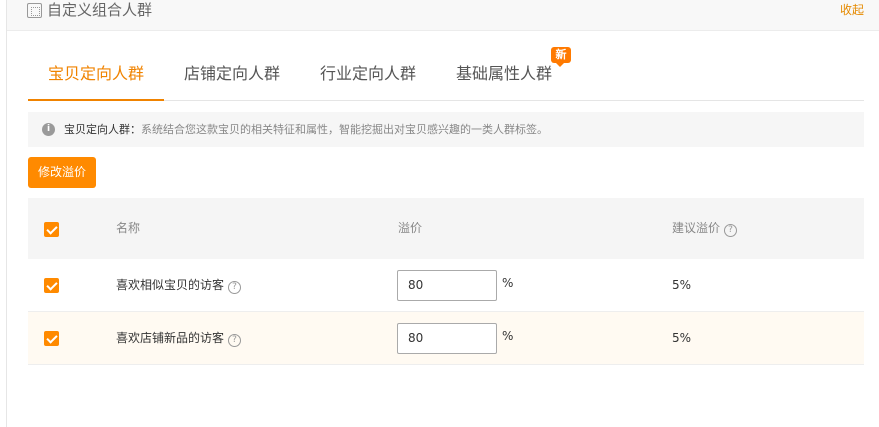  I want to click on tip-title: 宝贝定向人群：, so click(102, 129).